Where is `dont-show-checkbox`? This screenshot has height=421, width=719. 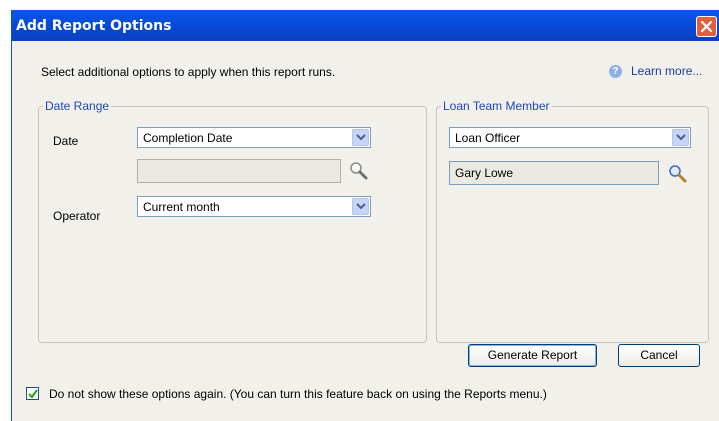
dont-show-checkbox is located at coordinates (32, 393).